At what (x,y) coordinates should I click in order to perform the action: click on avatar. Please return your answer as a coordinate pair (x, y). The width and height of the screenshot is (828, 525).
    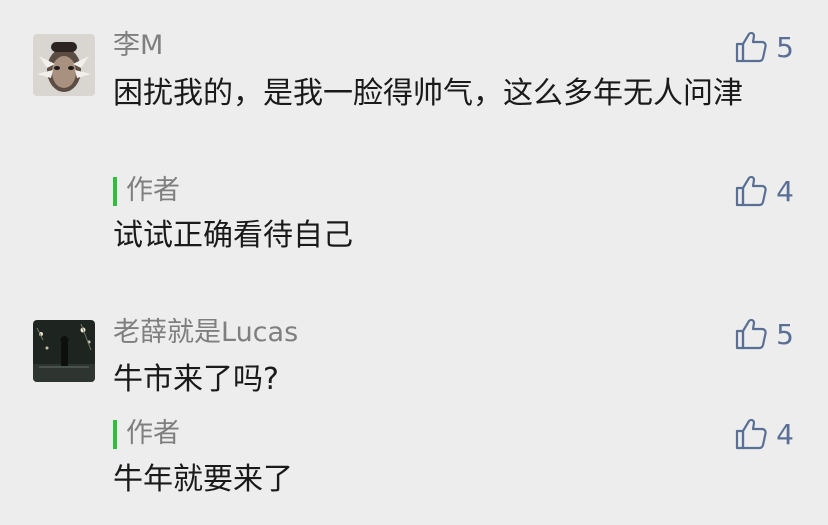
    Looking at the image, I should click on (64, 351).